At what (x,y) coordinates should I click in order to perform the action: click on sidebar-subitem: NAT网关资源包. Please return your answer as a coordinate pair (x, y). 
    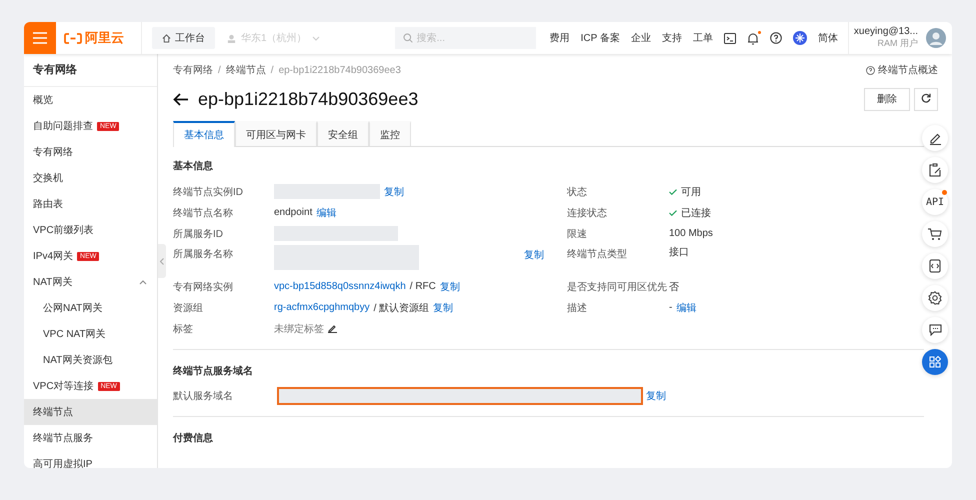
    Looking at the image, I should click on (90, 360).